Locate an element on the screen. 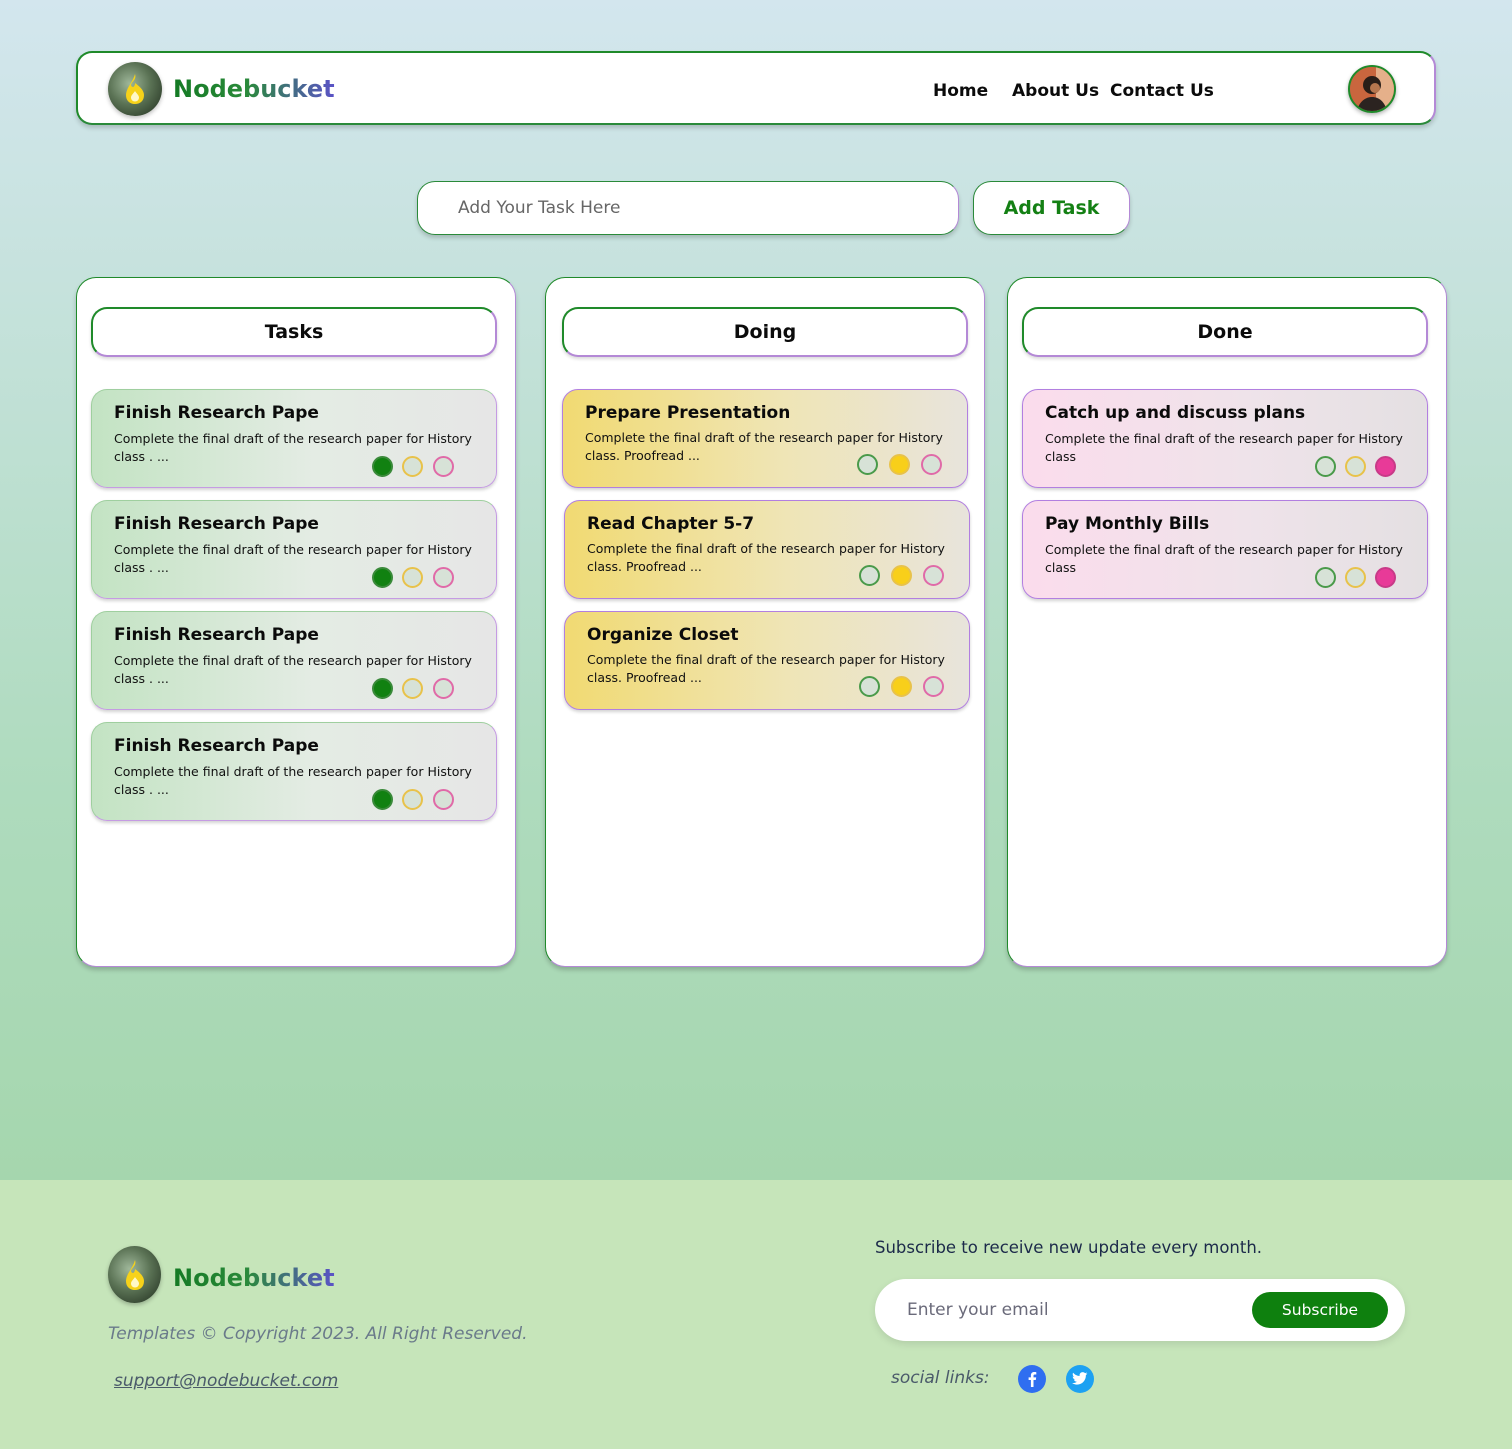 This screenshot has width=1512, height=1449. footer-brand-name: Nodebucket is located at coordinates (254, 1278).